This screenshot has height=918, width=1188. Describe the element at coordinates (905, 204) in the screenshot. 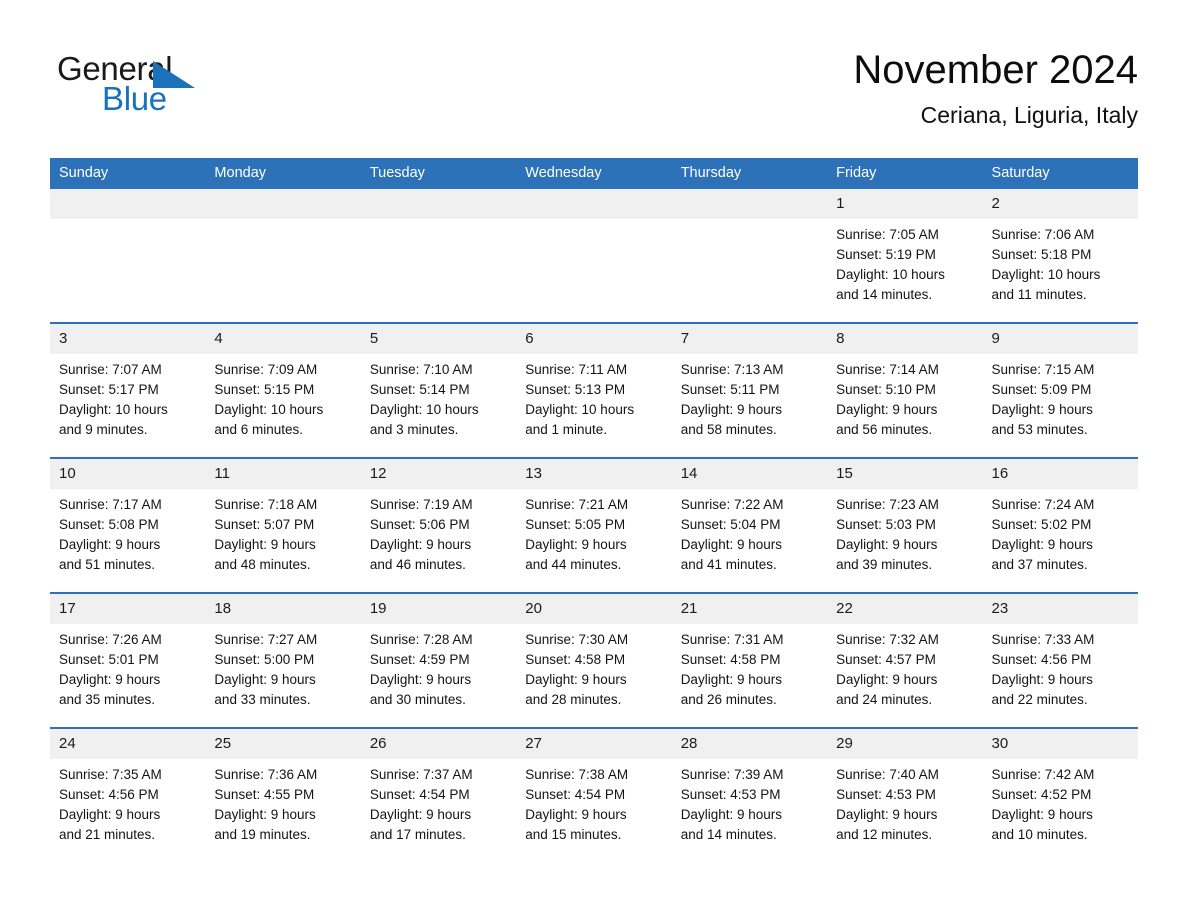

I see `day-number: 1` at that location.